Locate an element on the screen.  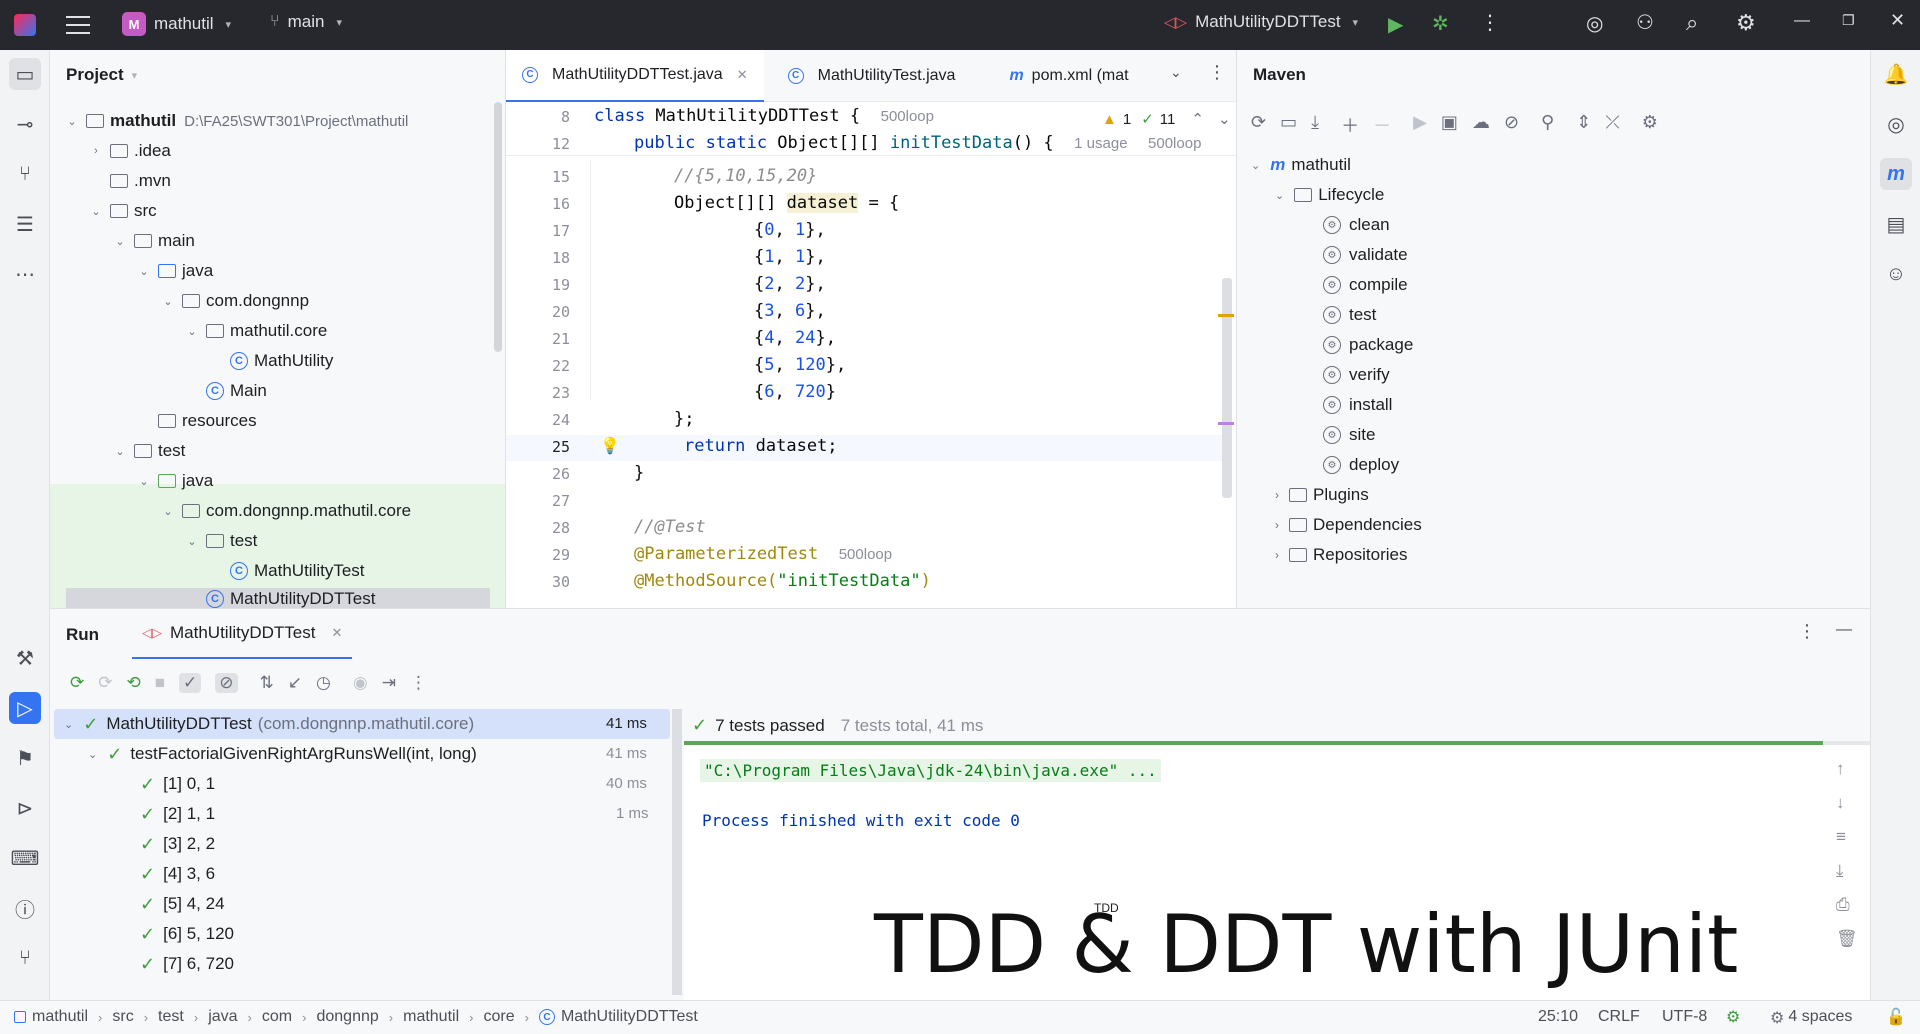
maven-repositories: › Repositories is located at coordinates (1341, 555).